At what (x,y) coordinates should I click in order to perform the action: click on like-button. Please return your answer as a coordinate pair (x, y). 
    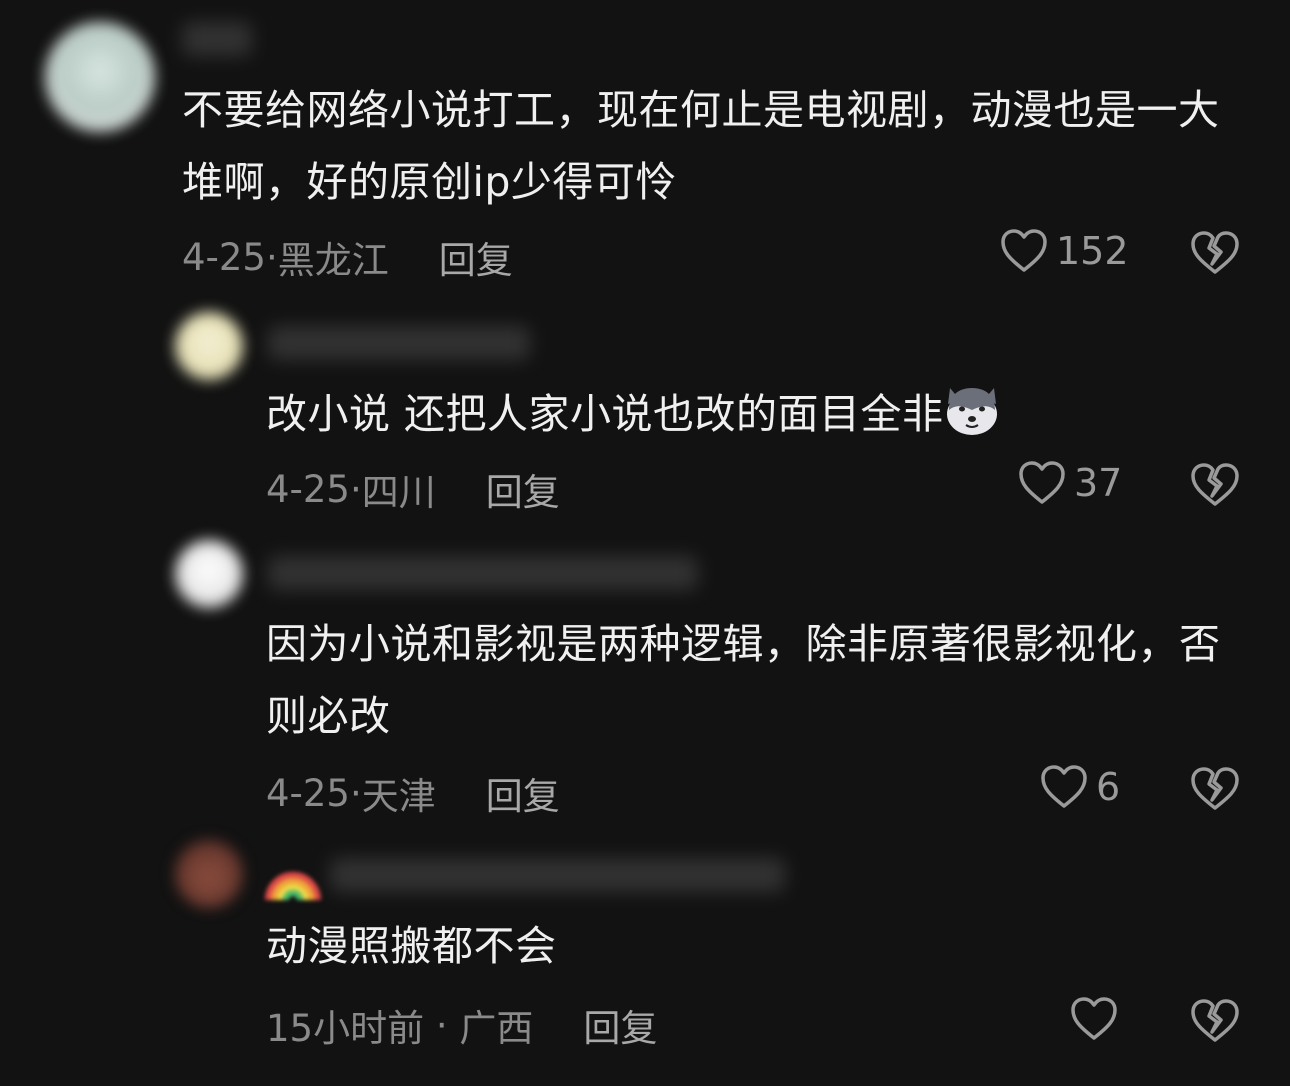
    Looking at the image, I should click on (1098, 1019).